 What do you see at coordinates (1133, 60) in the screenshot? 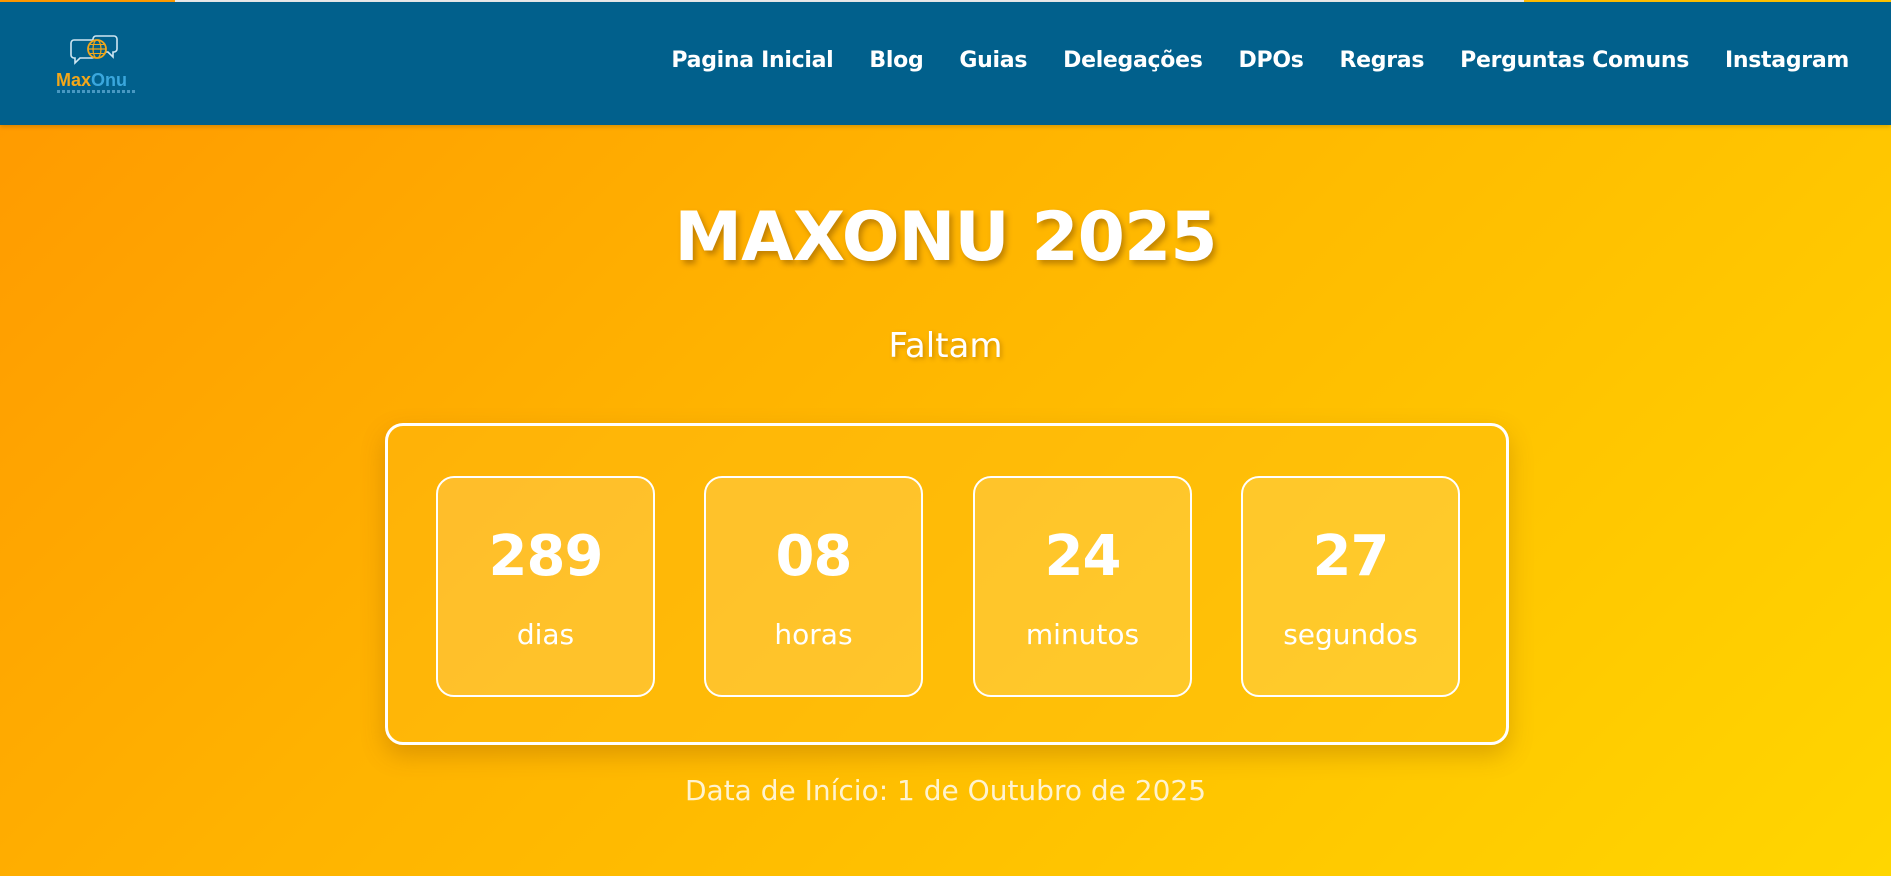
I see `nav-link-delegacoes: Delegações` at bounding box center [1133, 60].